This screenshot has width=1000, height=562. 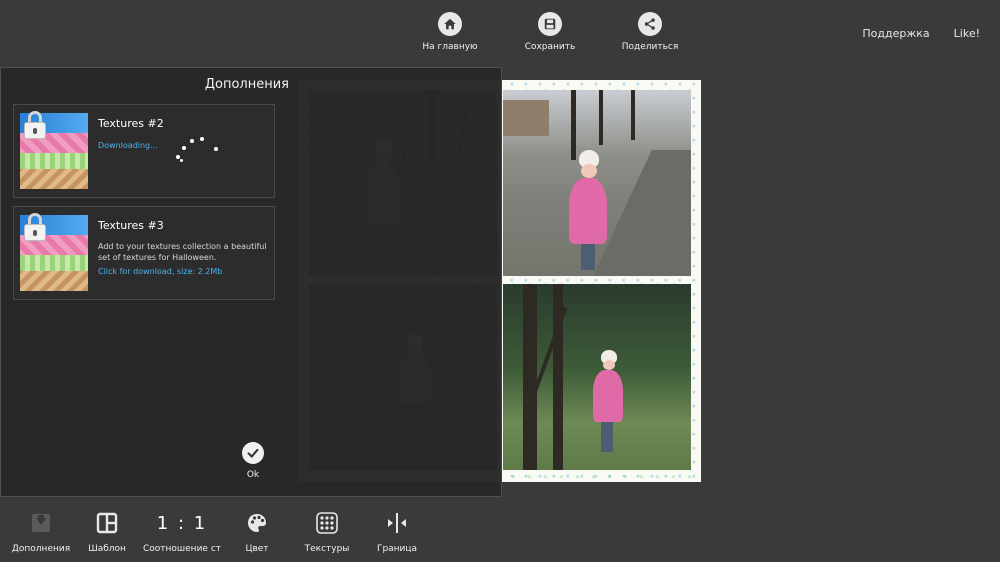 I want to click on addons-download-icon, so click(x=41, y=523).